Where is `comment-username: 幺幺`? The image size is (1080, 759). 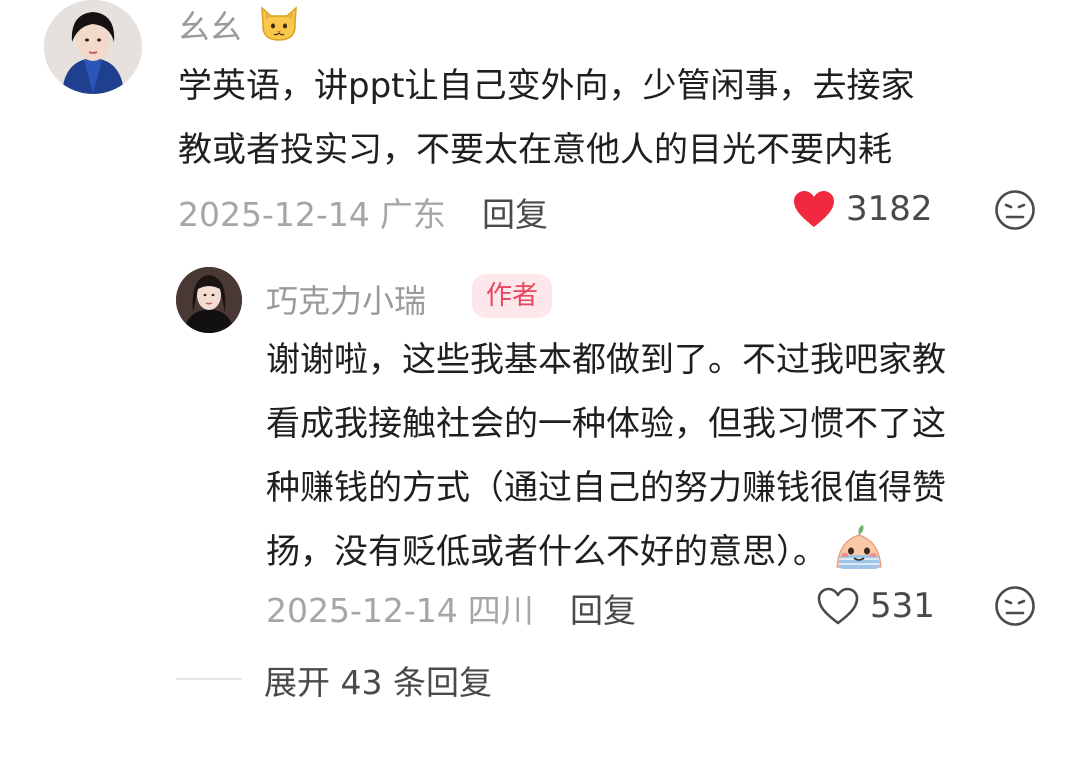
comment-username: 幺幺 is located at coordinates (210, 25).